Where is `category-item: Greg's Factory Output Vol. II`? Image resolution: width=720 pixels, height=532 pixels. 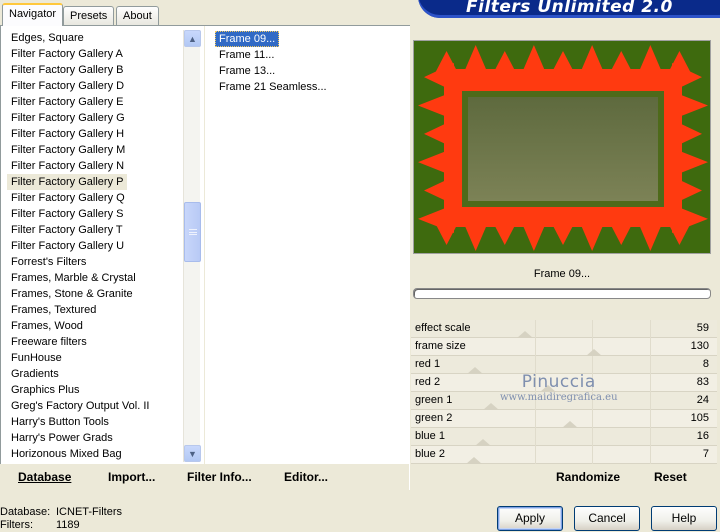 category-item: Greg's Factory Output Vol. II is located at coordinates (95, 406).